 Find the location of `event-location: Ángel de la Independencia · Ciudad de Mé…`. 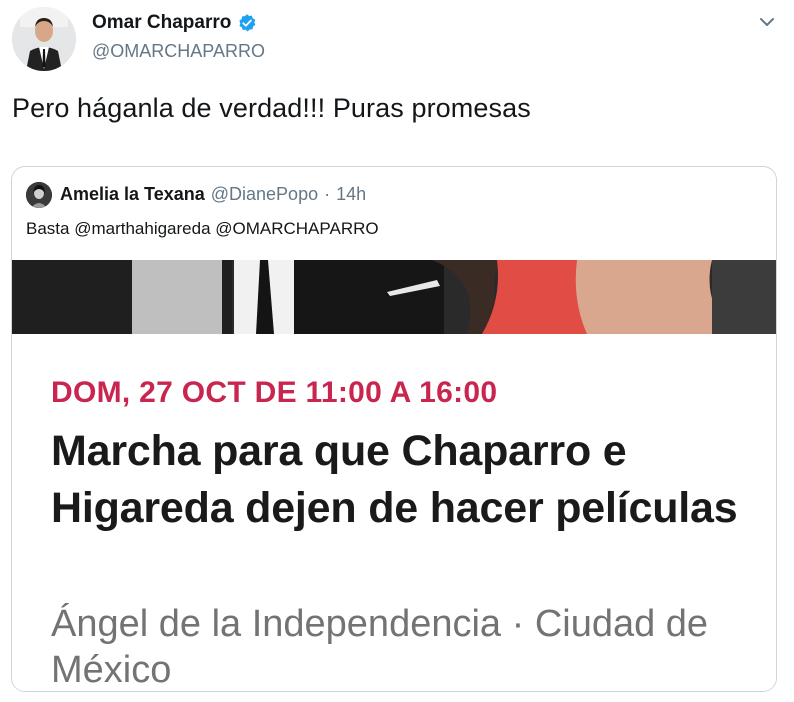

event-location: Ángel de la Independencia · Ciudad de Mé… is located at coordinates (380, 647).